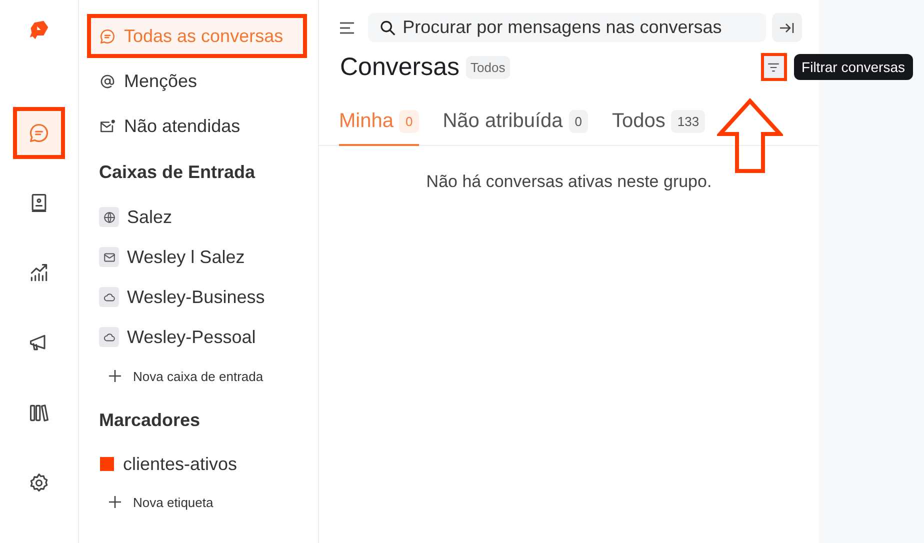  I want to click on tooltip: Filtrar conversas, so click(853, 67).